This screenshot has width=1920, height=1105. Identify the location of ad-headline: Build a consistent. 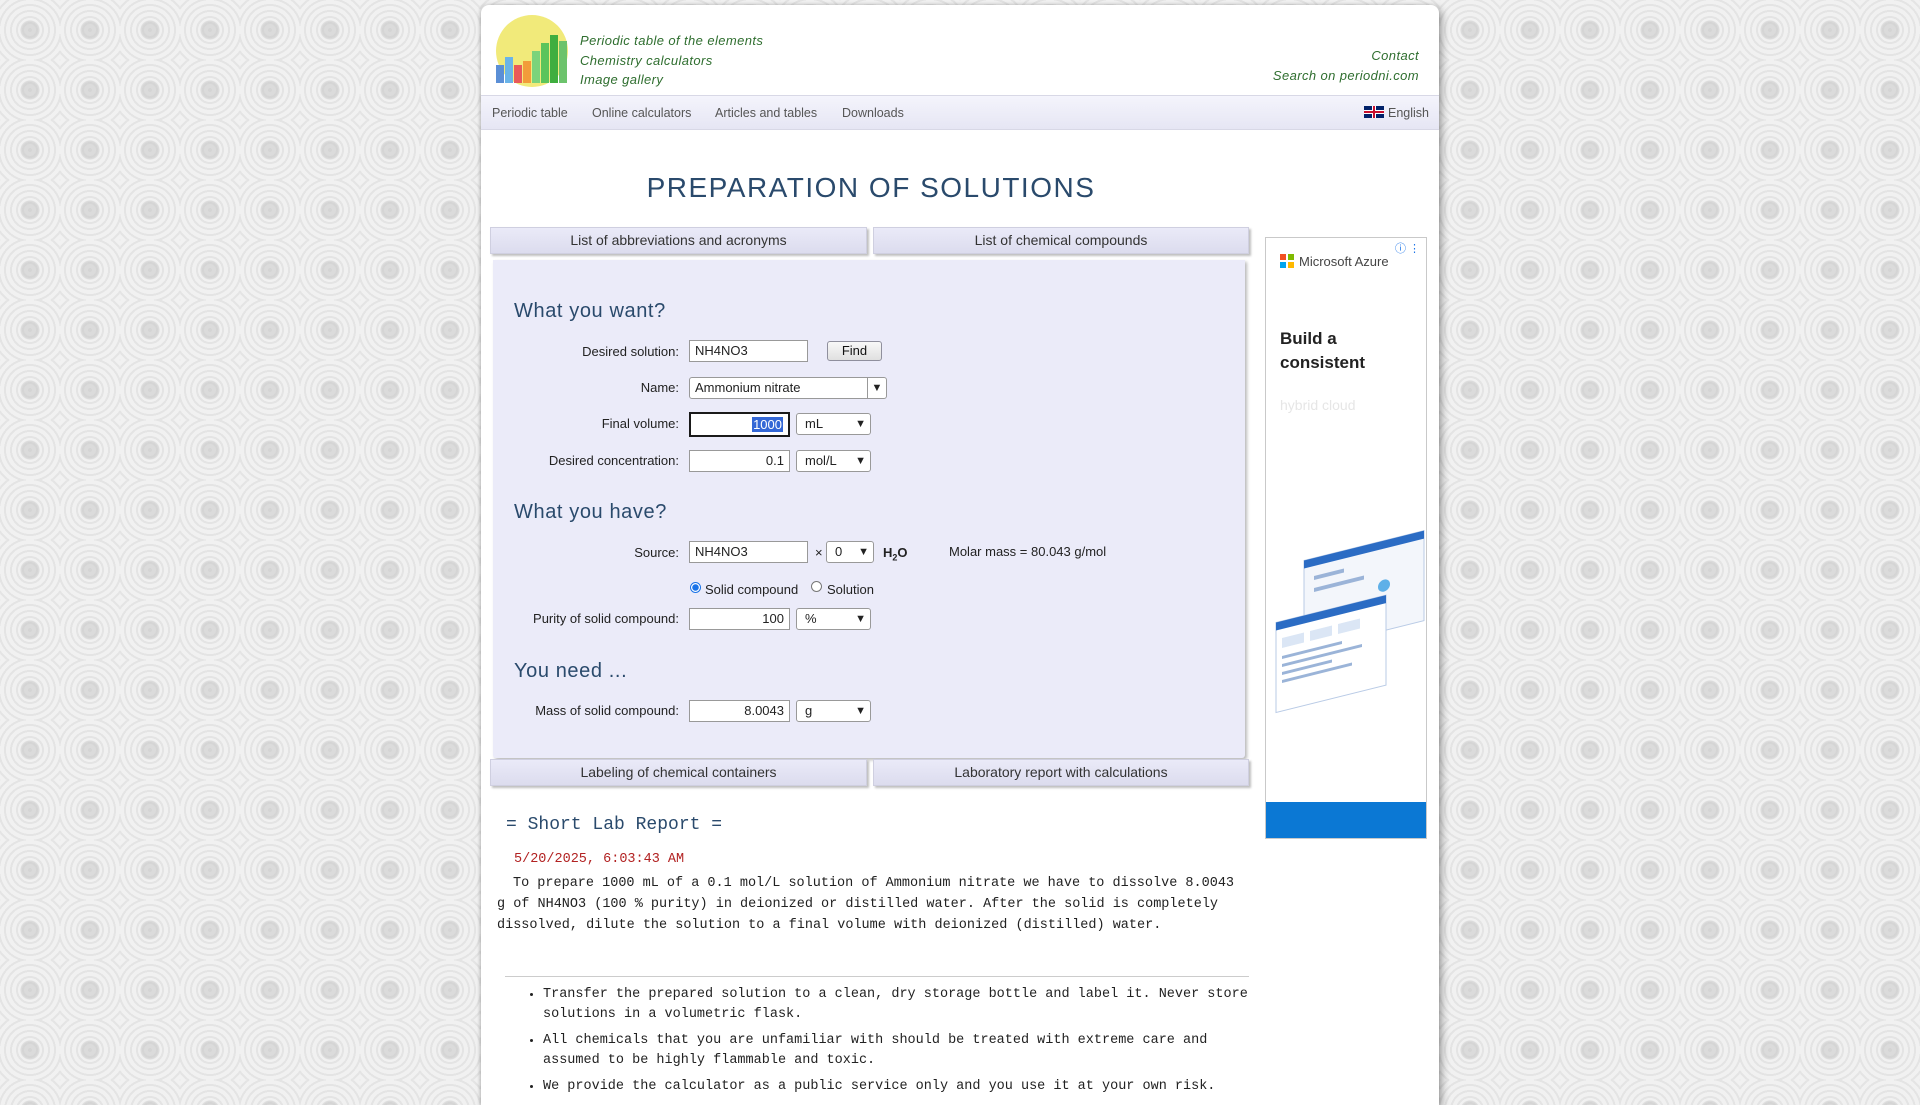
(1323, 350).